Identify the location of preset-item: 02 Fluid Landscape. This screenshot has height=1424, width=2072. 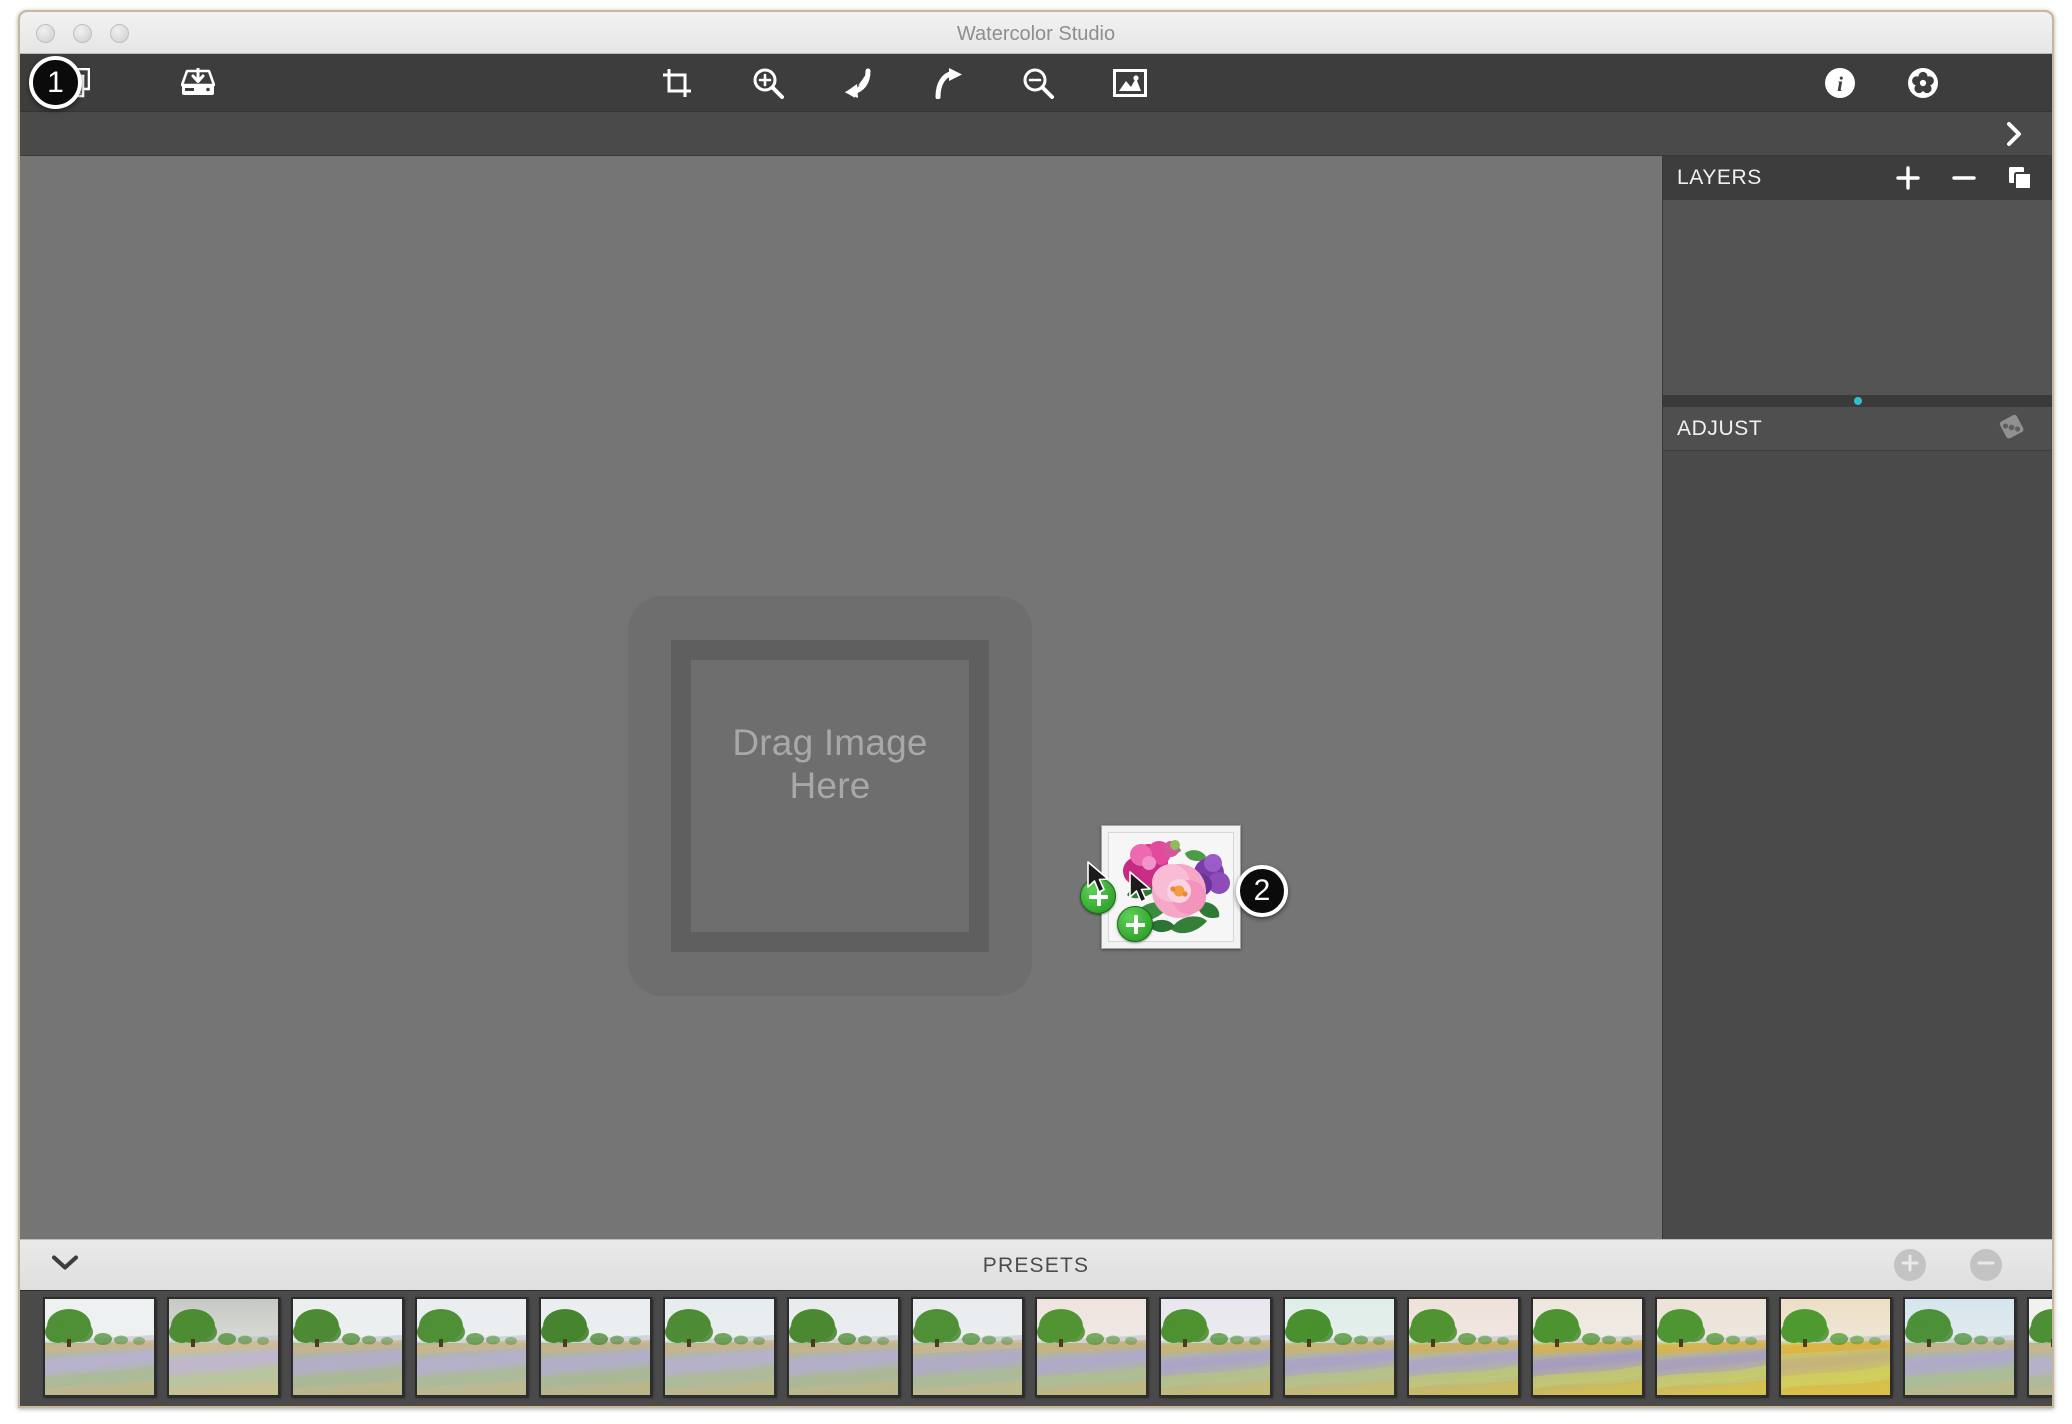
(99, 1351).